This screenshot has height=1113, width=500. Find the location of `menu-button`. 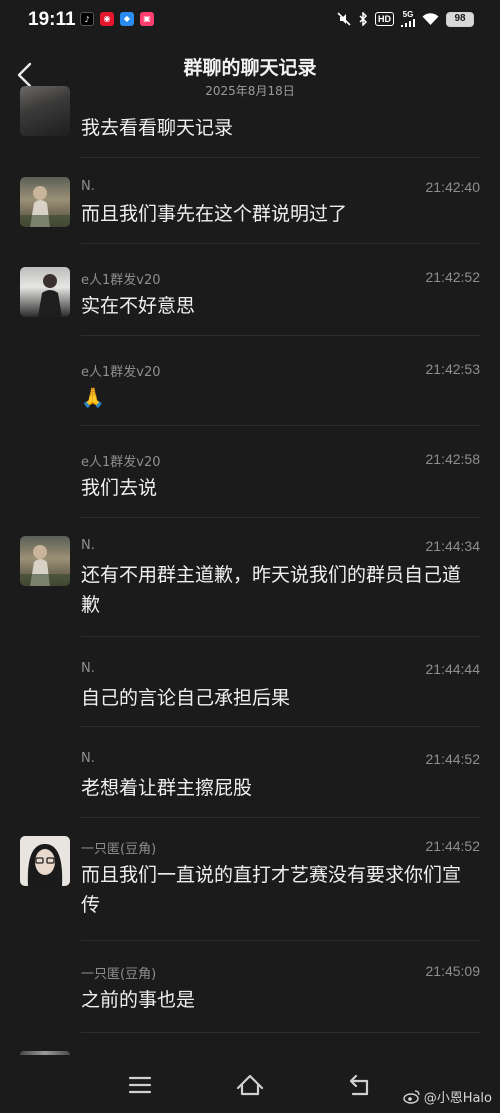

menu-button is located at coordinates (140, 1085).